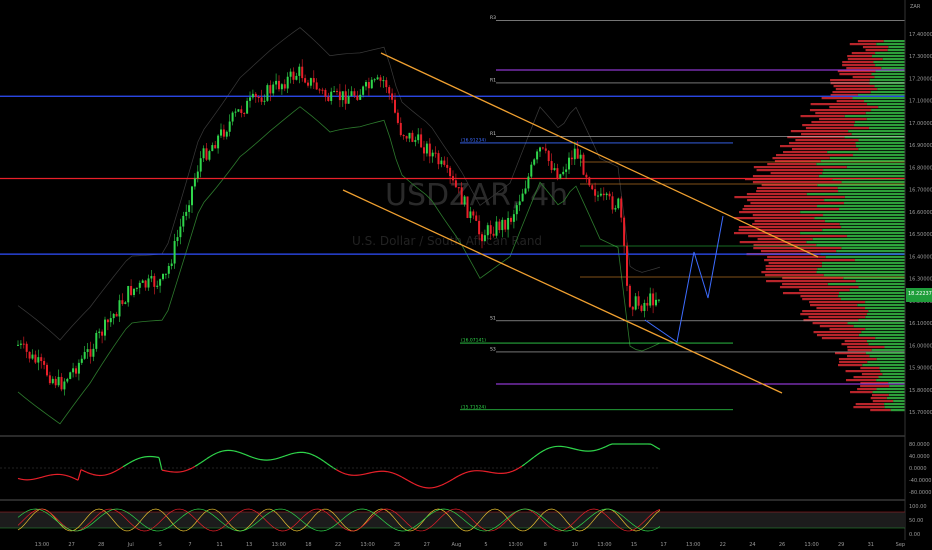 Image resolution: width=932 pixels, height=550 pixels. I want to click on stochastic-tick-label: 50.00, so click(916, 521).